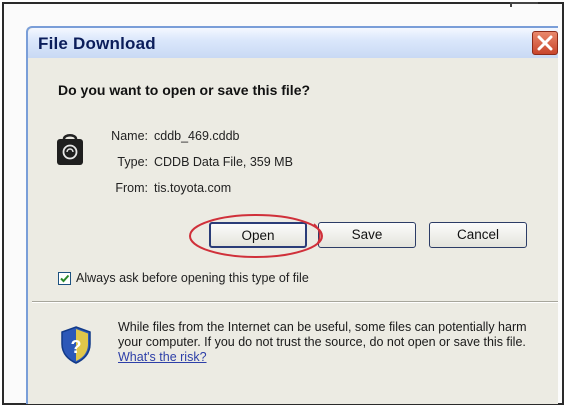 Image resolution: width=570 pixels, height=411 pixels. Describe the element at coordinates (193, 188) in the screenshot. I see `from-value: tis.toyota.com` at that location.